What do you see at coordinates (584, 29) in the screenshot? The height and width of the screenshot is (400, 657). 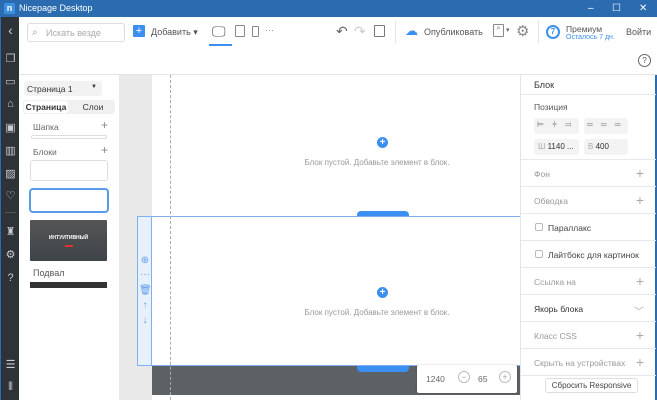 I see `premium-title: Премиум` at bounding box center [584, 29].